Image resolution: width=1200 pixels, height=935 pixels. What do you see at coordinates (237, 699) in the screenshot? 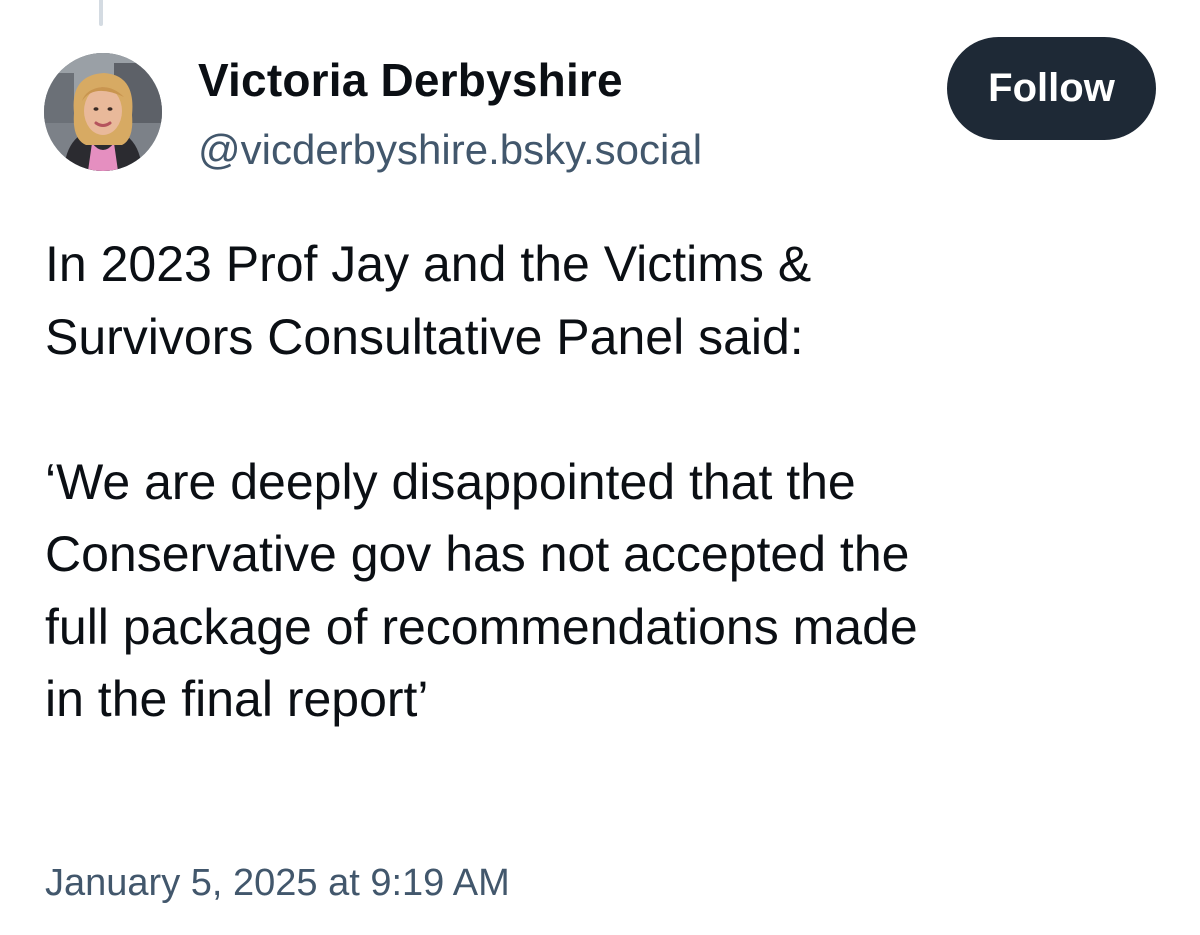
I see `post-text-line: in the final report’` at bounding box center [237, 699].